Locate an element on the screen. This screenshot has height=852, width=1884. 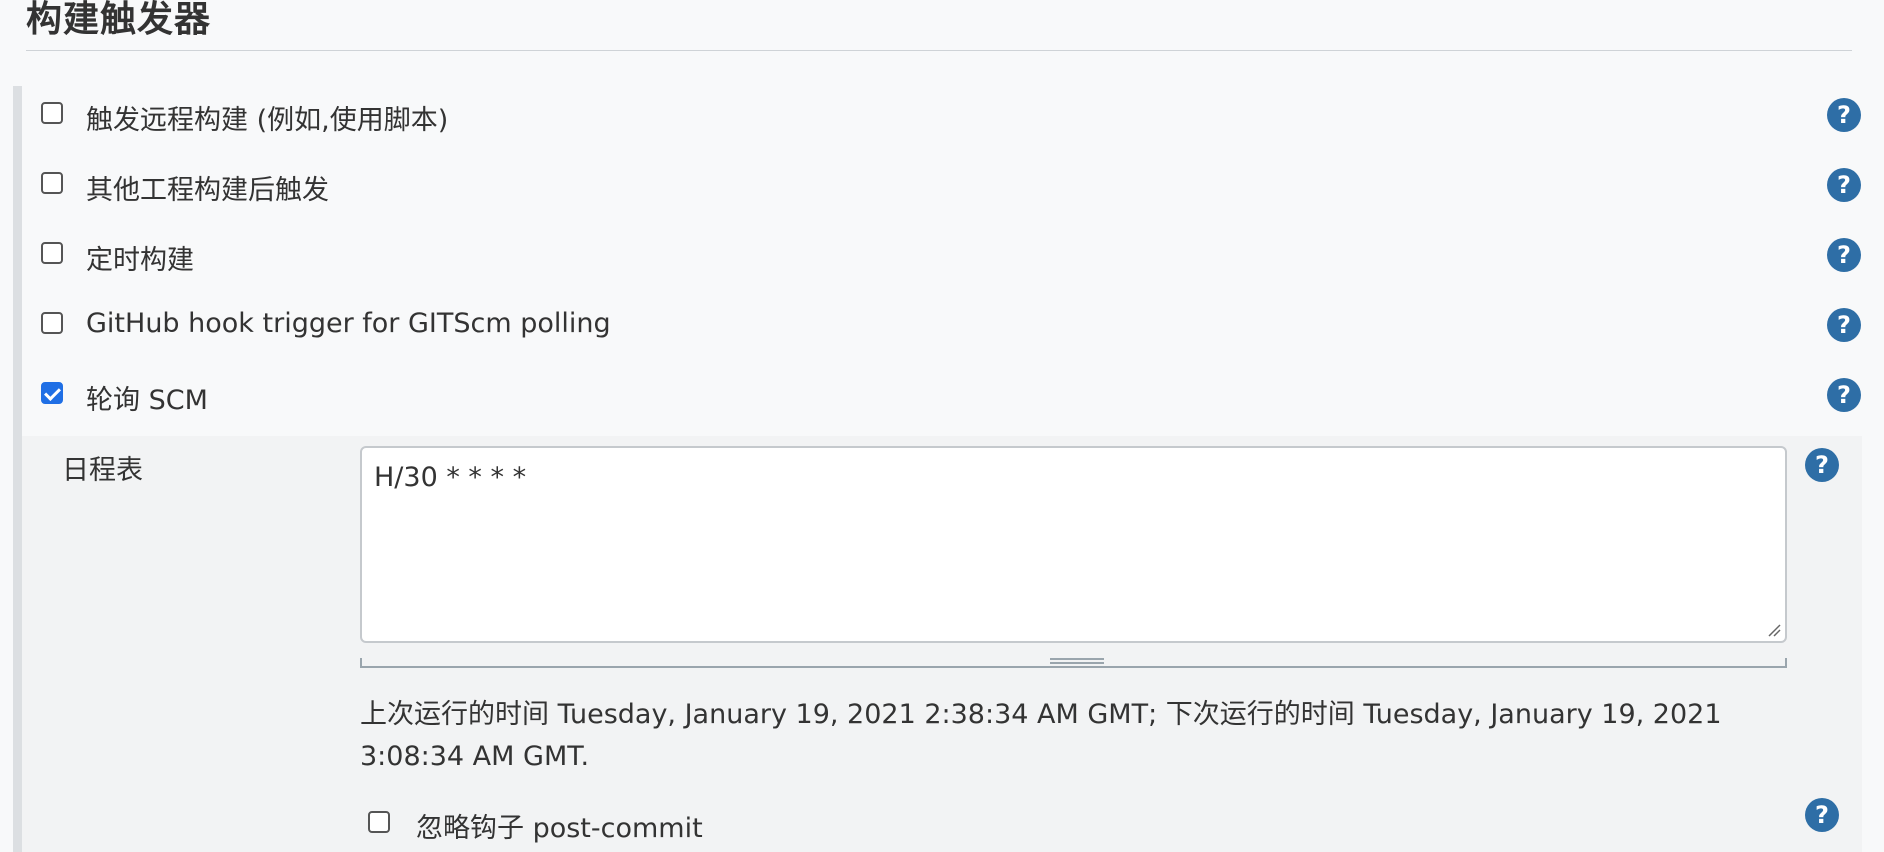
section-indent-bar is located at coordinates (17, 469).